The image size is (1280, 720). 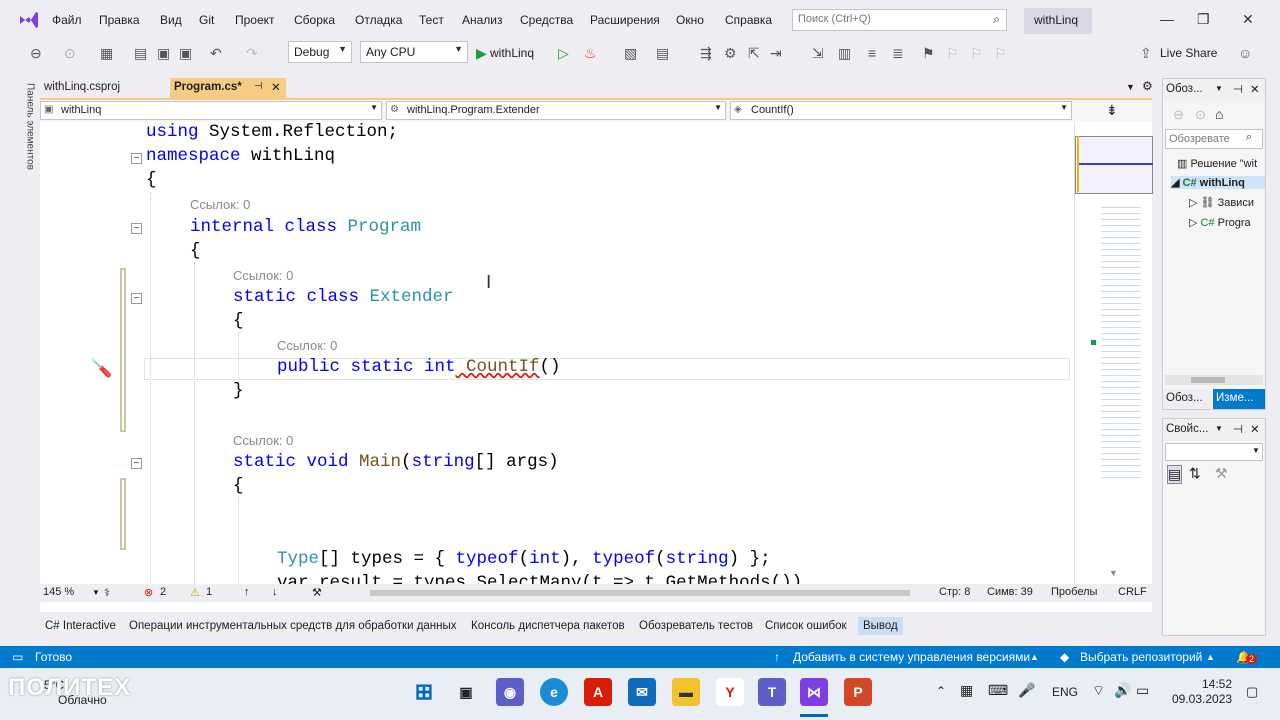 What do you see at coordinates (598, 692) in the screenshot?
I see `acrobat-icon: A` at bounding box center [598, 692].